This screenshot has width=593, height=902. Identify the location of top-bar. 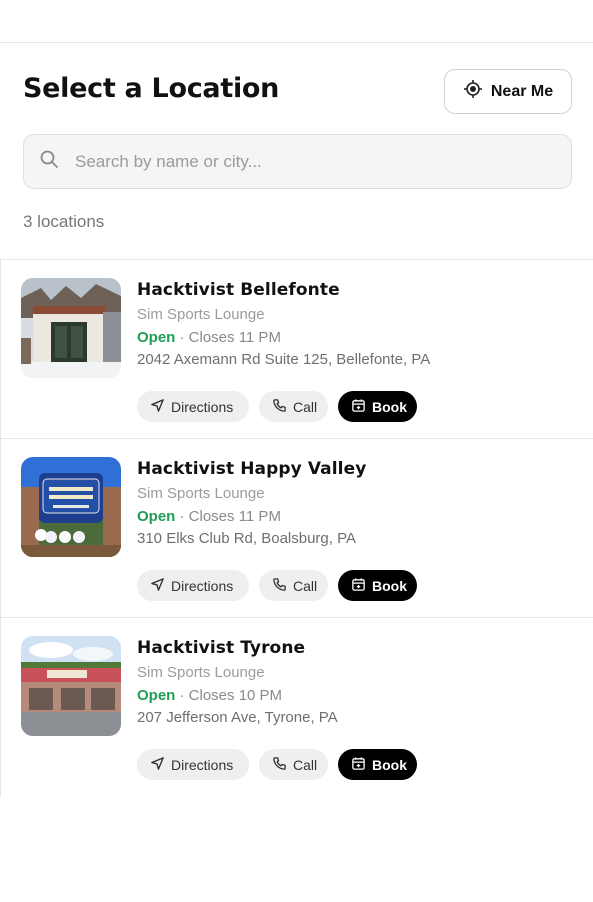
(296, 21).